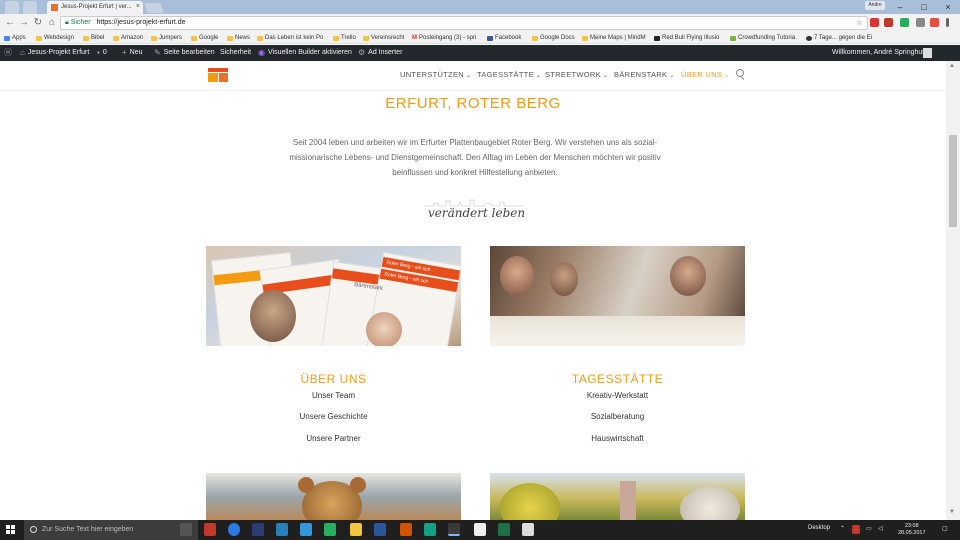  I want to click on close-window-button: ×, so click(948, 7).